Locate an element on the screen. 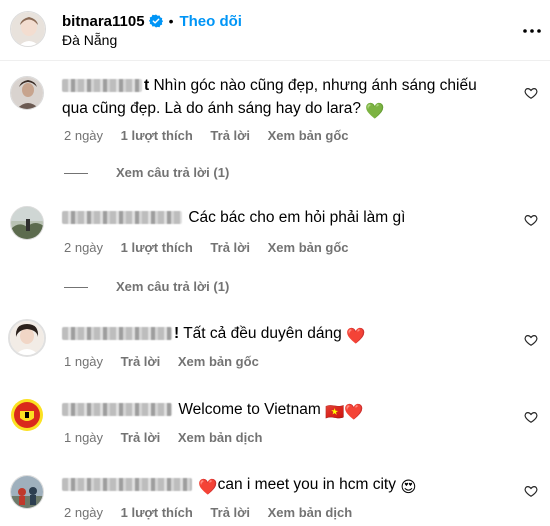 This screenshot has width=550, height=526. commenter-username: ! is located at coordinates (120, 333).